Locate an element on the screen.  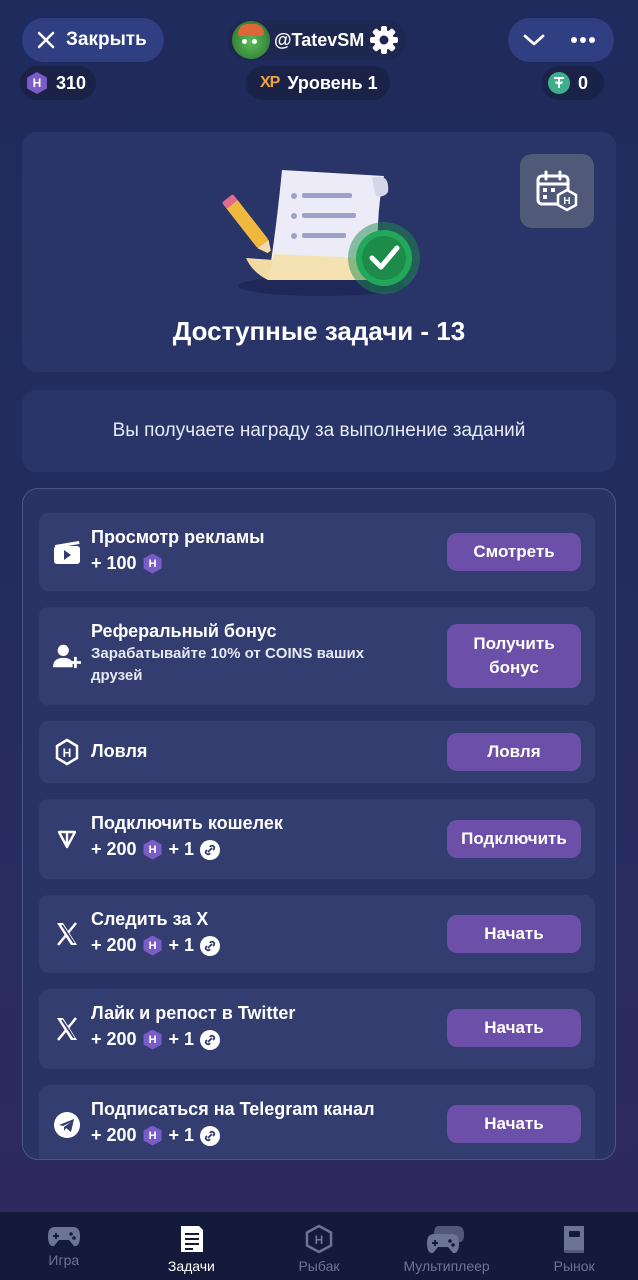
task-follow-x: Следить за X + 200 H + 1 Начать is located at coordinates (317, 934).